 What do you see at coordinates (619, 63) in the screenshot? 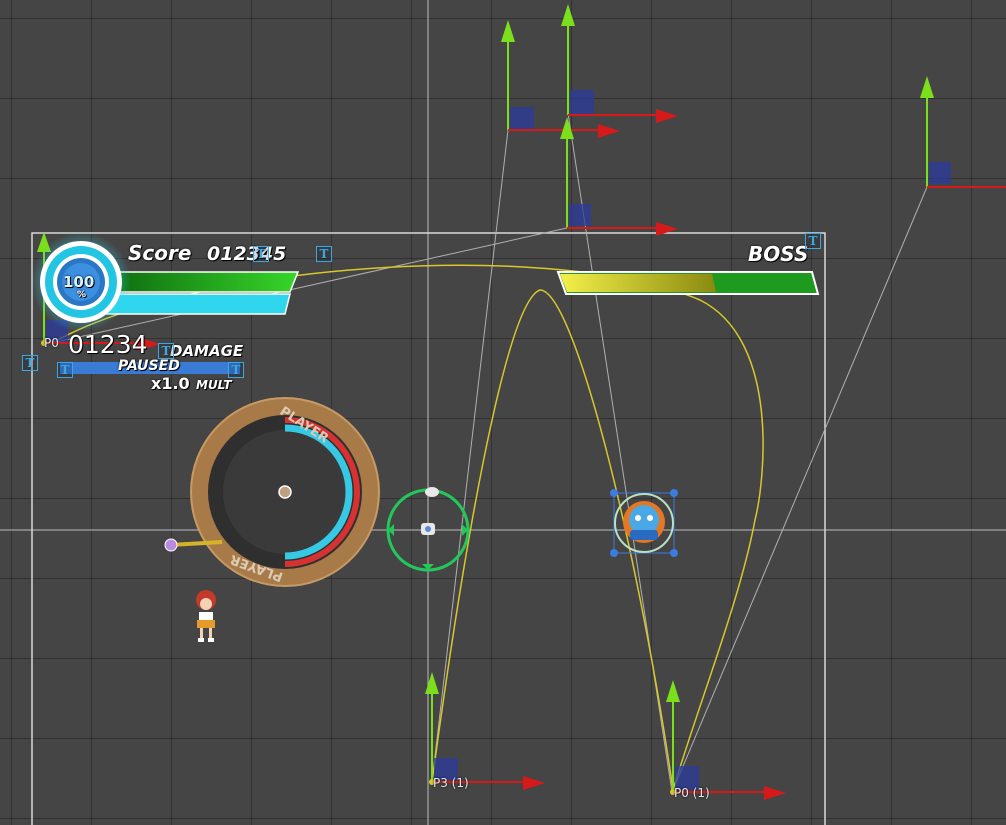
I see `transform-gizmo-top-center` at bounding box center [619, 63].